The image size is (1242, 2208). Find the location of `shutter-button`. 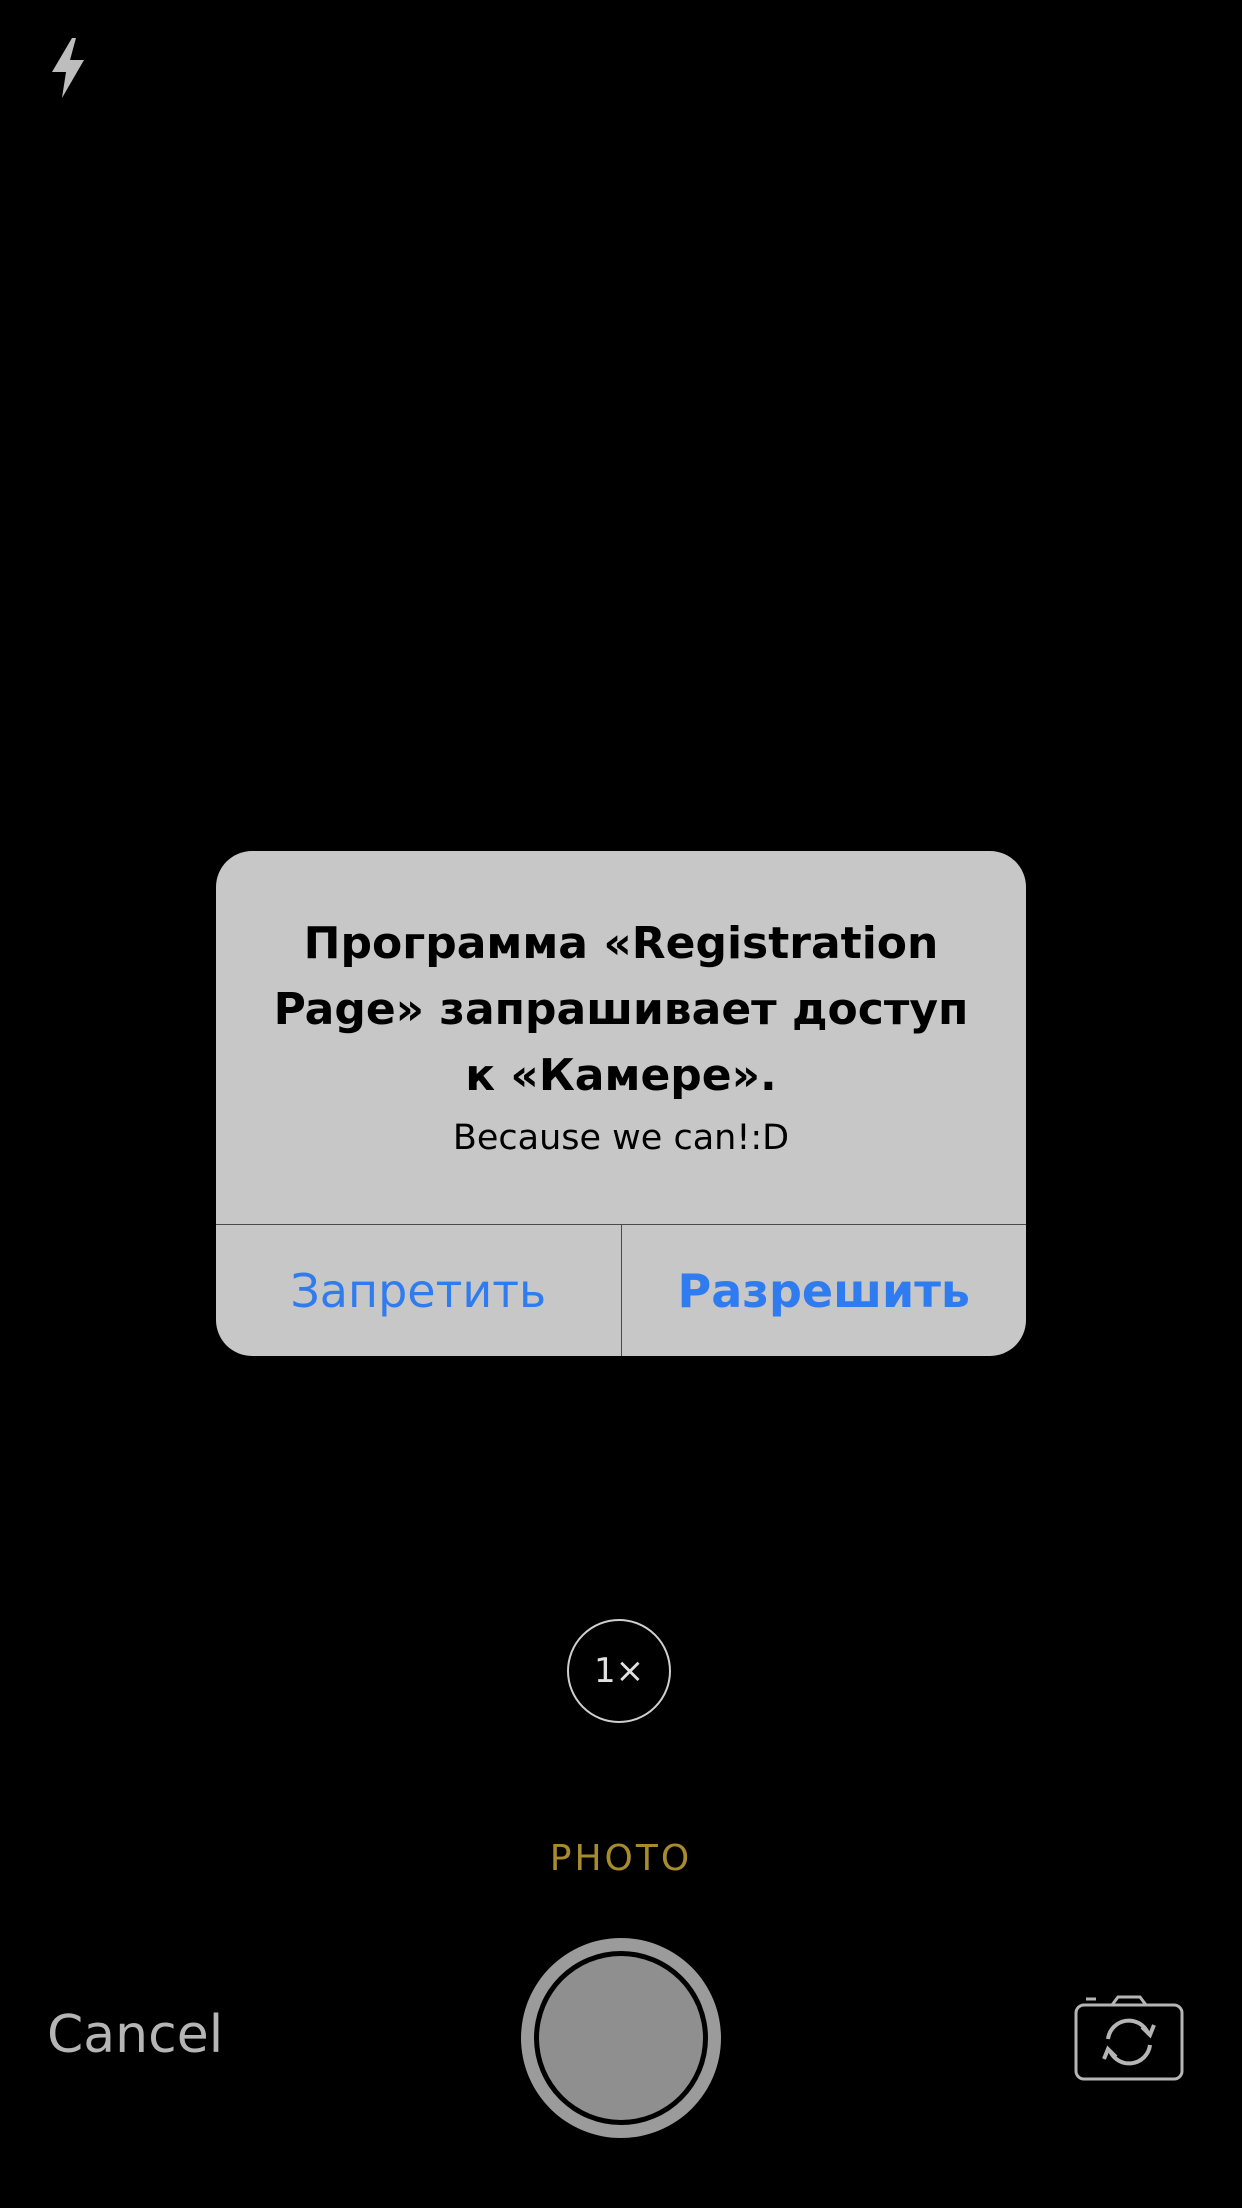

shutter-button is located at coordinates (621, 2038).